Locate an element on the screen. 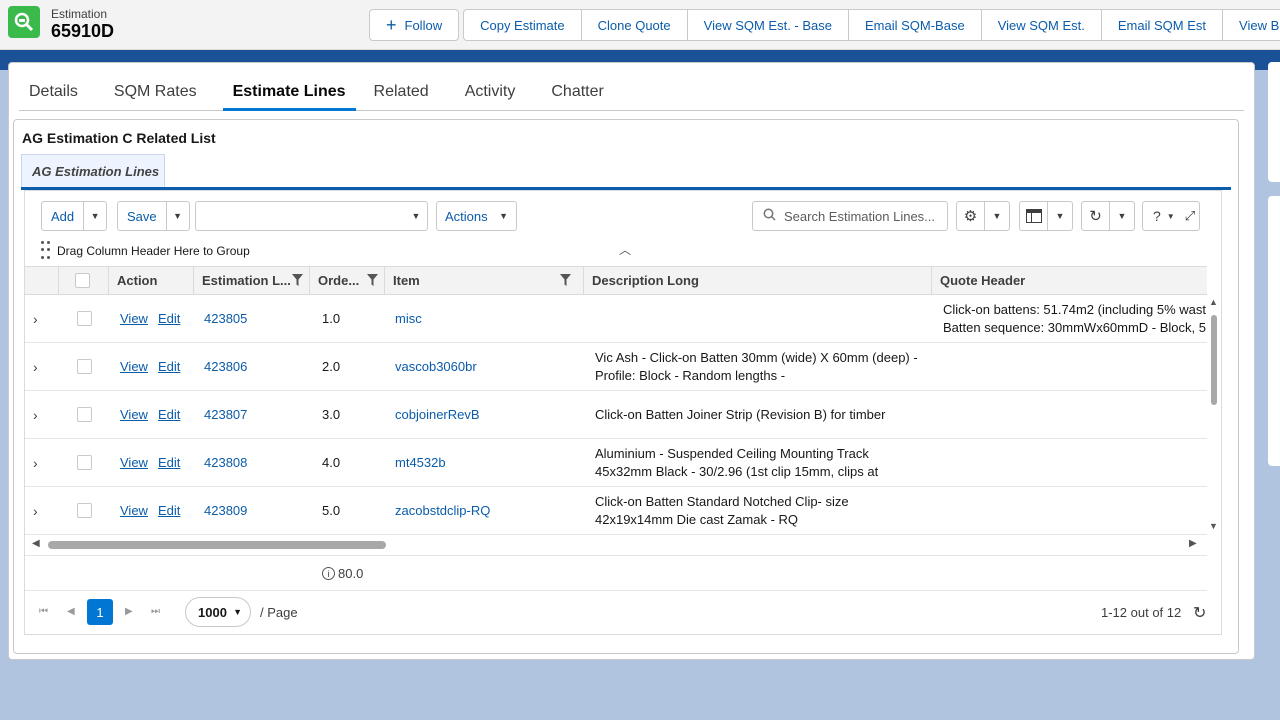 The width and height of the screenshot is (1280, 720). current-page-button: 1 is located at coordinates (100, 612).